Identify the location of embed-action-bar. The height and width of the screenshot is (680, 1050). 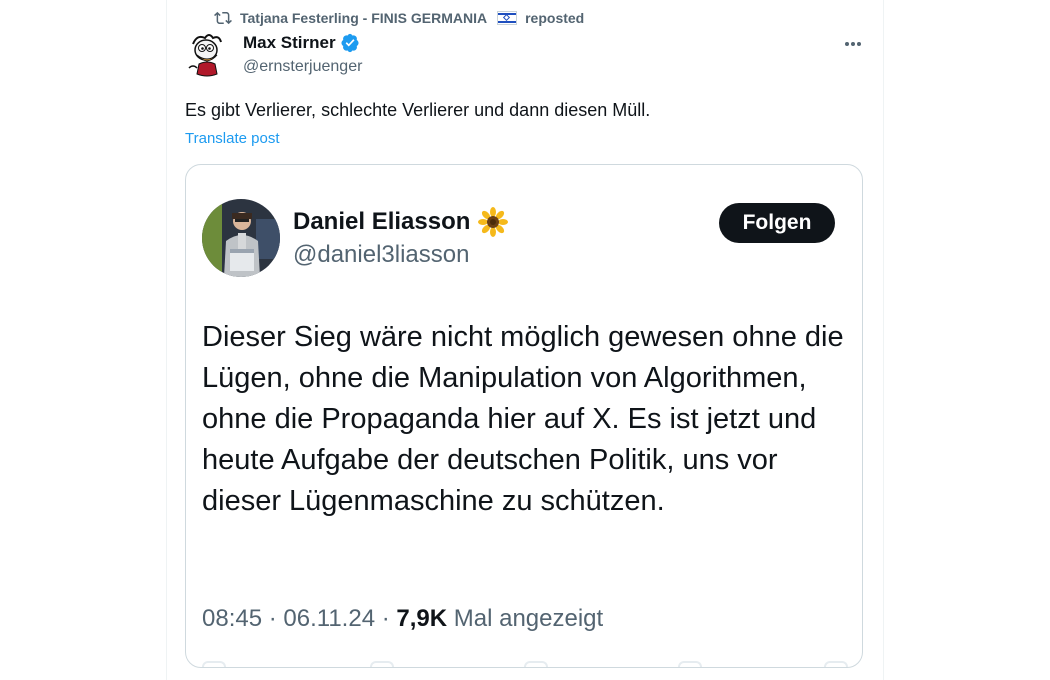
(525, 664).